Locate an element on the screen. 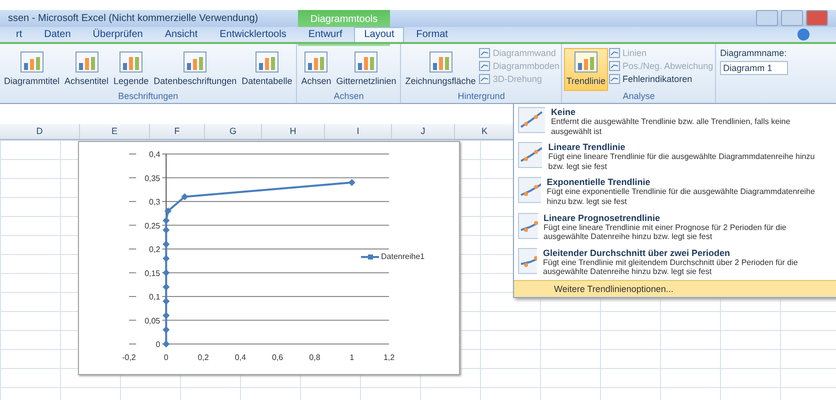 The image size is (836, 400). legend-marker is located at coordinates (370, 257).